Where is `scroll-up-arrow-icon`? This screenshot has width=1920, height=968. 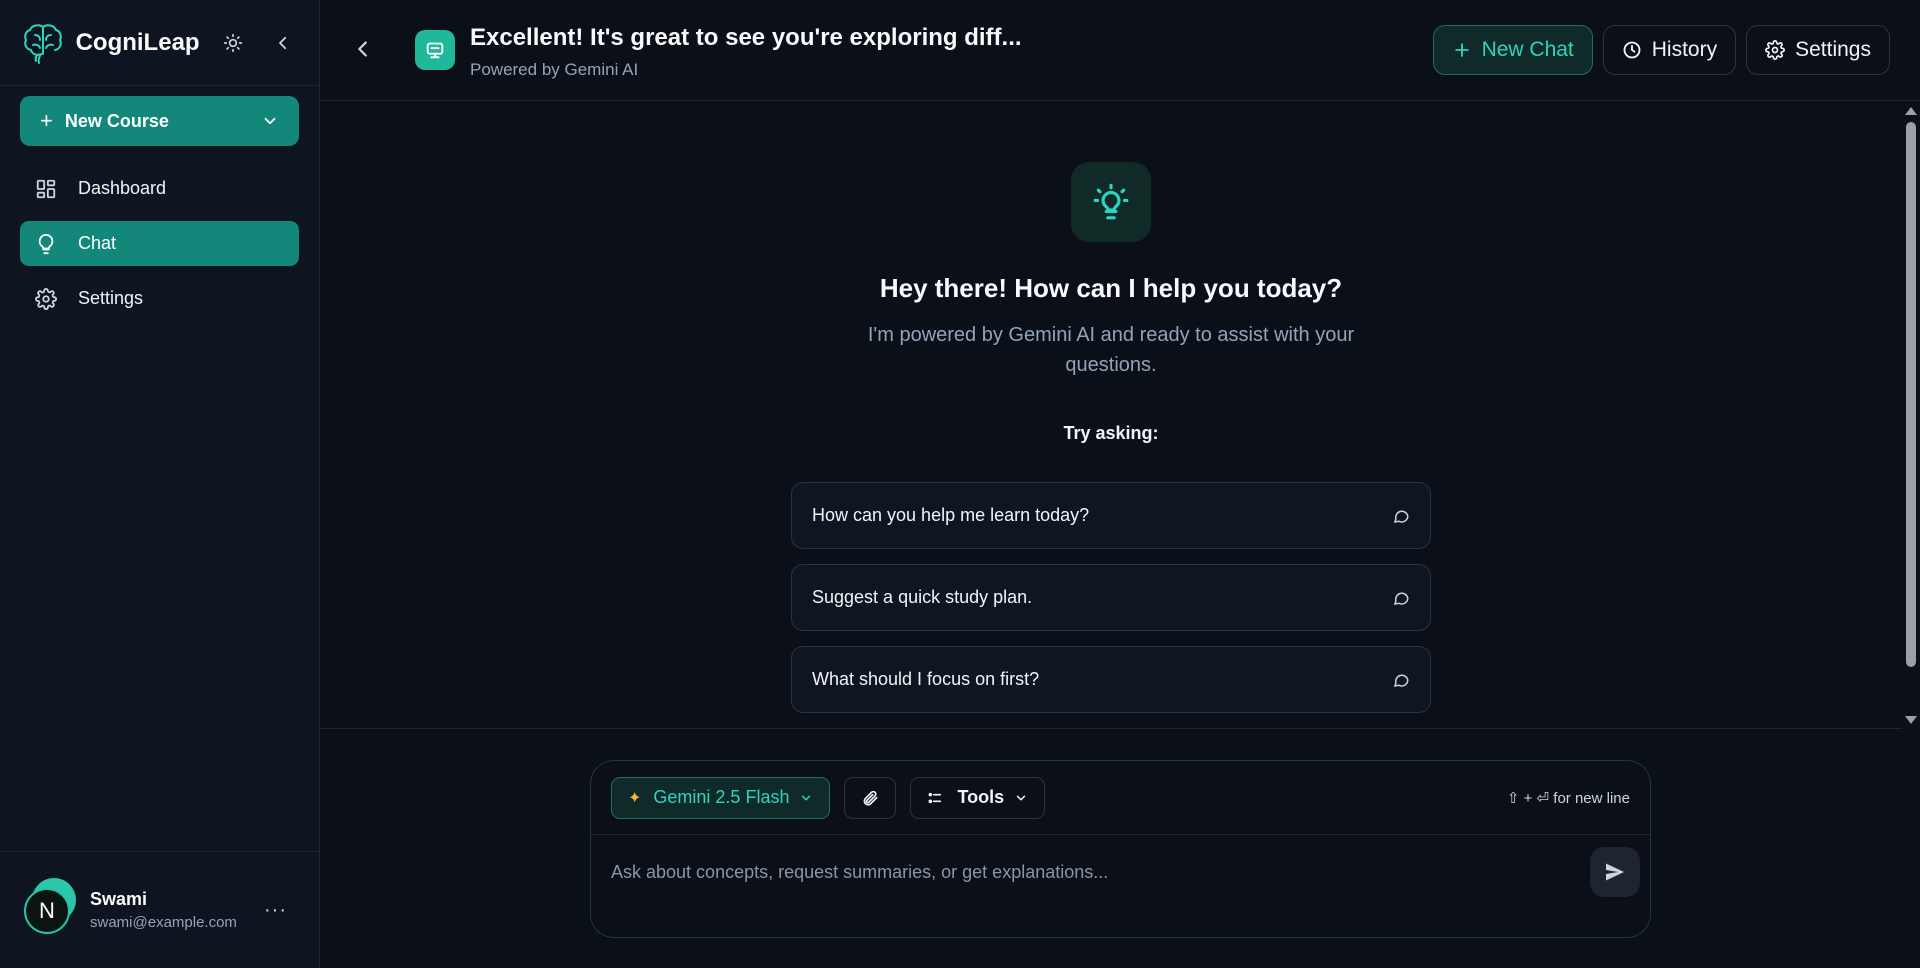
scroll-up-arrow-icon is located at coordinates (1911, 111).